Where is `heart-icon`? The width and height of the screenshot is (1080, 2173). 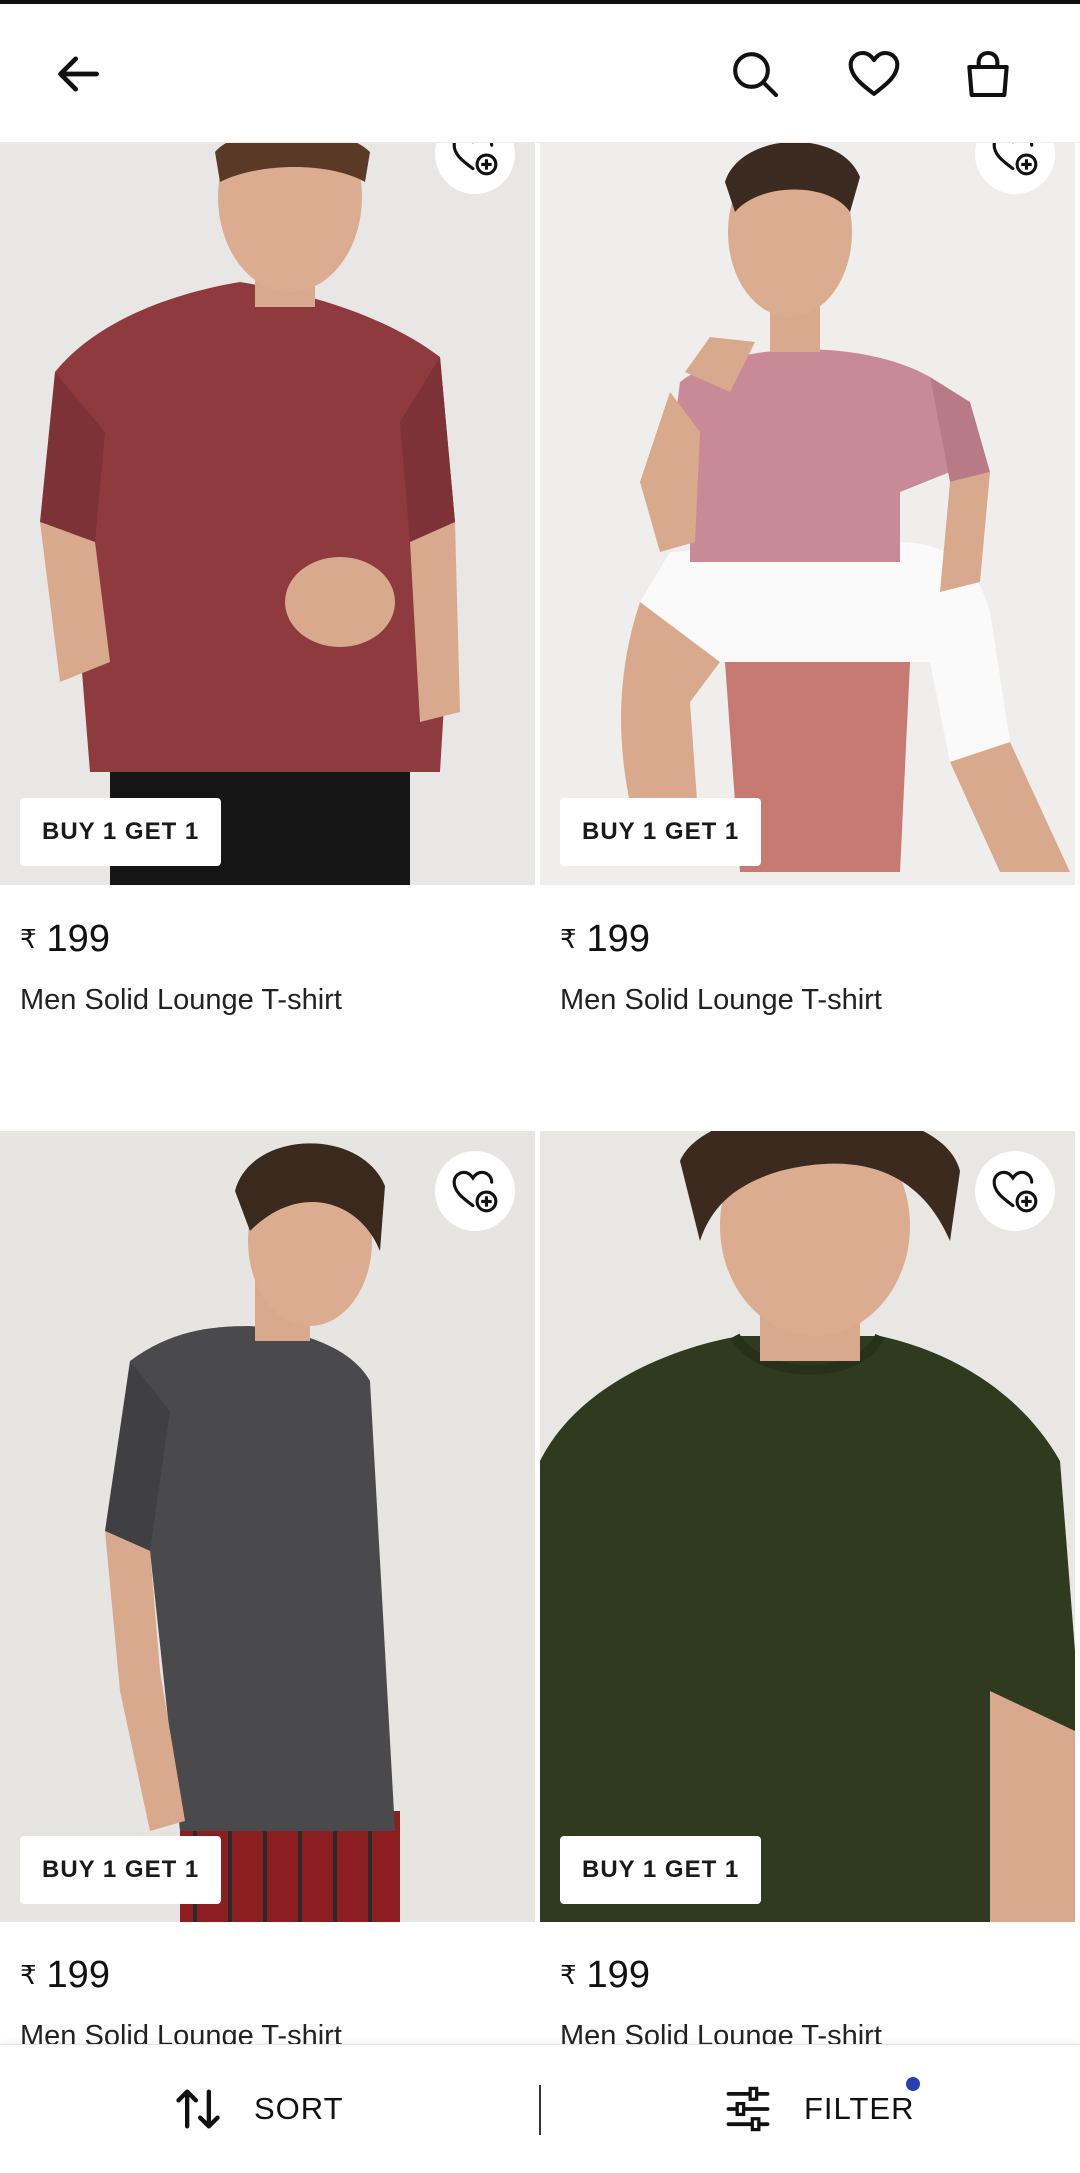 heart-icon is located at coordinates (874, 73).